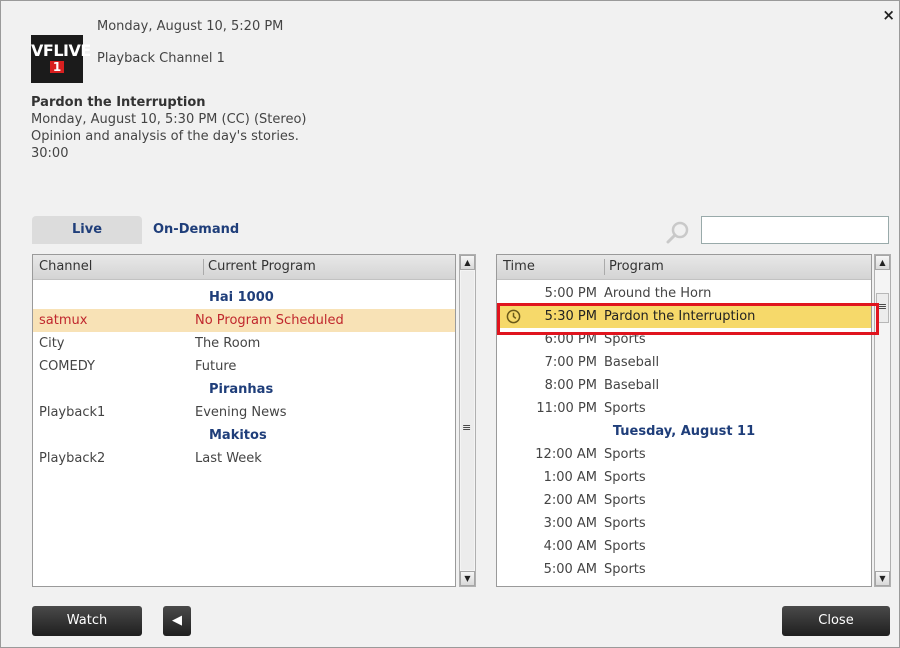 This screenshot has height=648, width=900. What do you see at coordinates (684, 267) in the screenshot?
I see `schedule-list-header: Time Program` at bounding box center [684, 267].